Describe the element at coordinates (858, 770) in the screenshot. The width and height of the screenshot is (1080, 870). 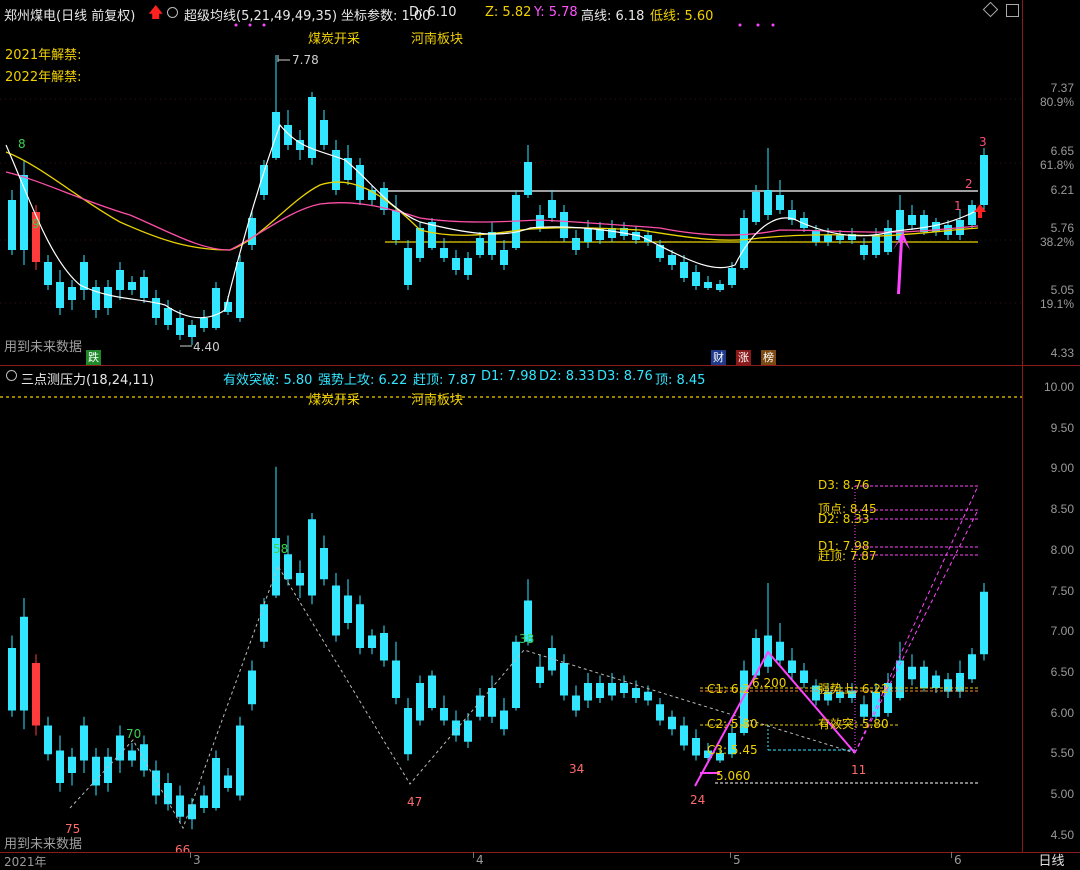
I see `pivot-label: 11` at that location.